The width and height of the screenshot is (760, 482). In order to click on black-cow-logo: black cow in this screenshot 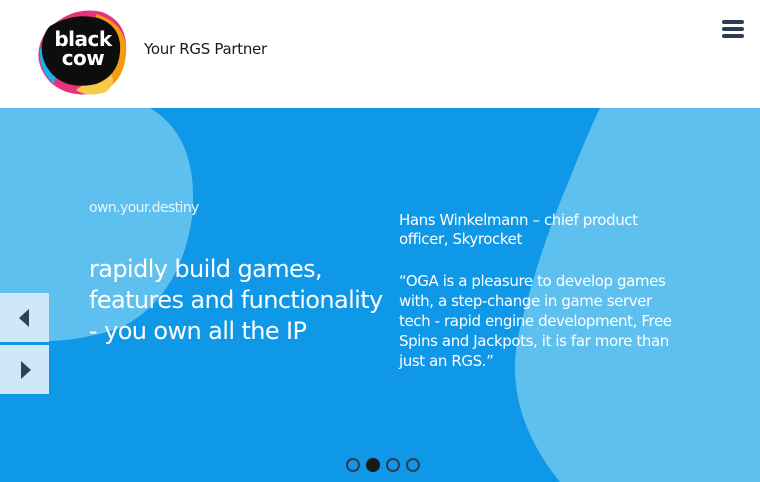, I will do `click(83, 52)`.